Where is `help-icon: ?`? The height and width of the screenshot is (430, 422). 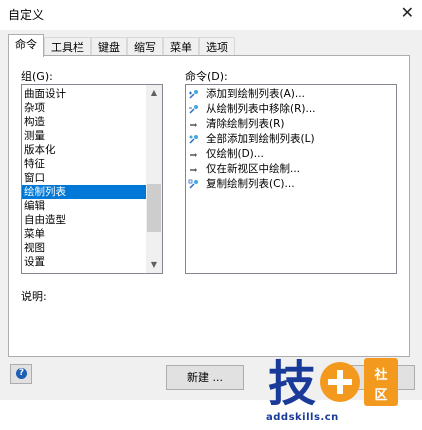 help-icon: ? is located at coordinates (21, 373).